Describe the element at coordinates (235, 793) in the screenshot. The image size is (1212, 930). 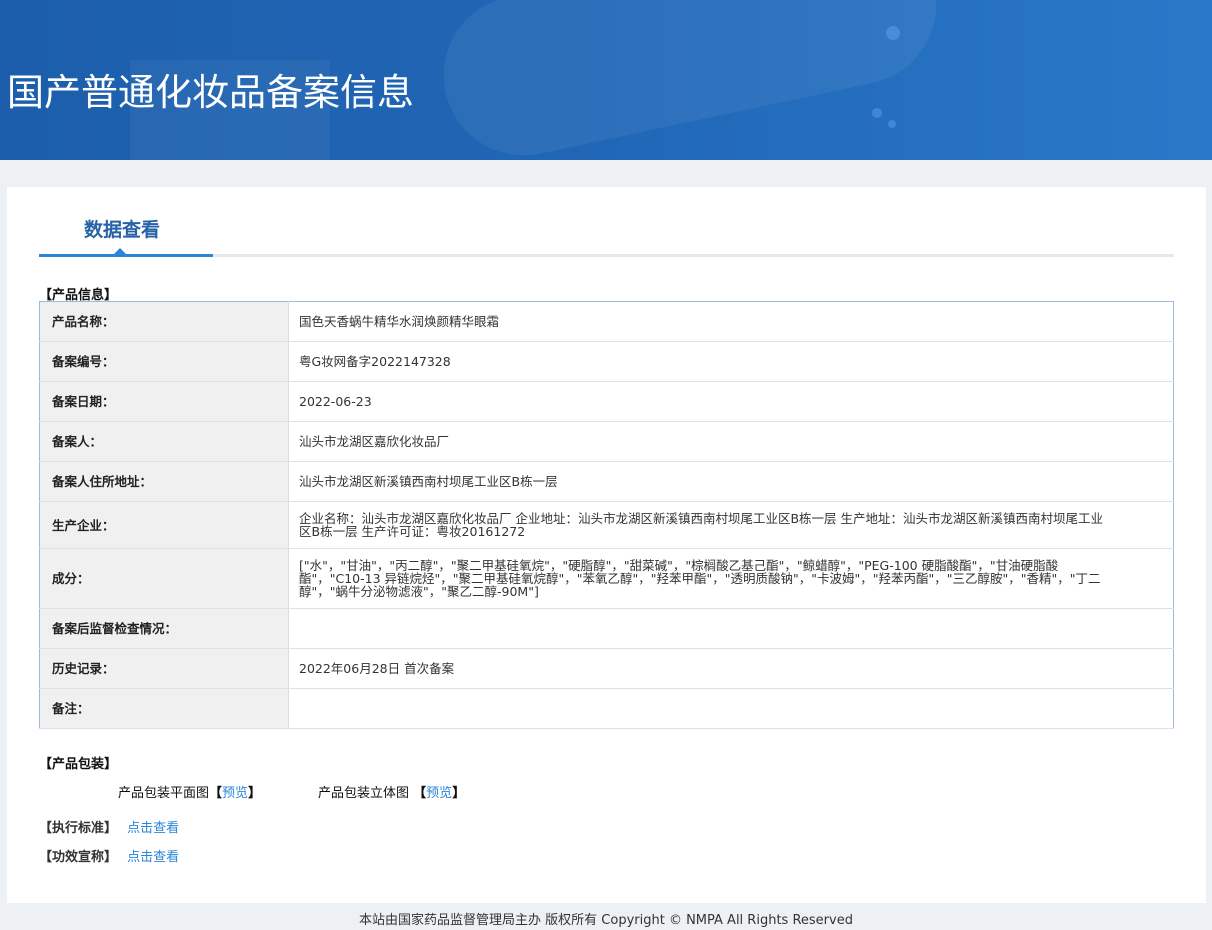
I see `preview-flat-link: 预览` at that location.